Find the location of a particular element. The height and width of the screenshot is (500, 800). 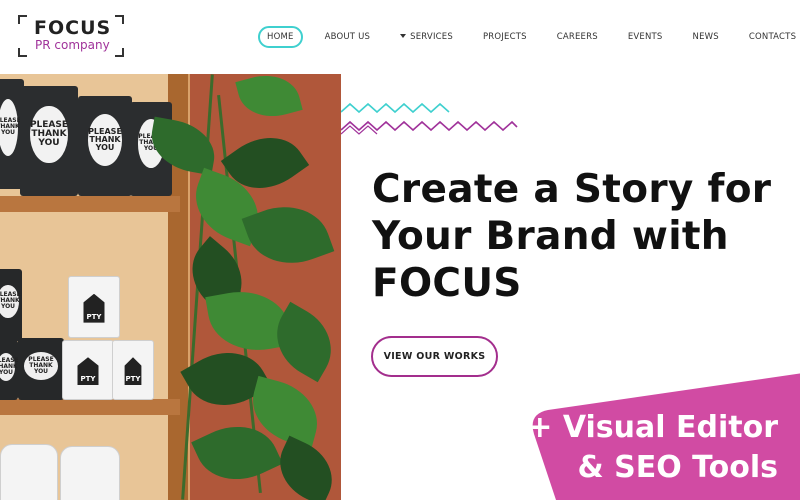

nav-services: SERVICES is located at coordinates (426, 37).